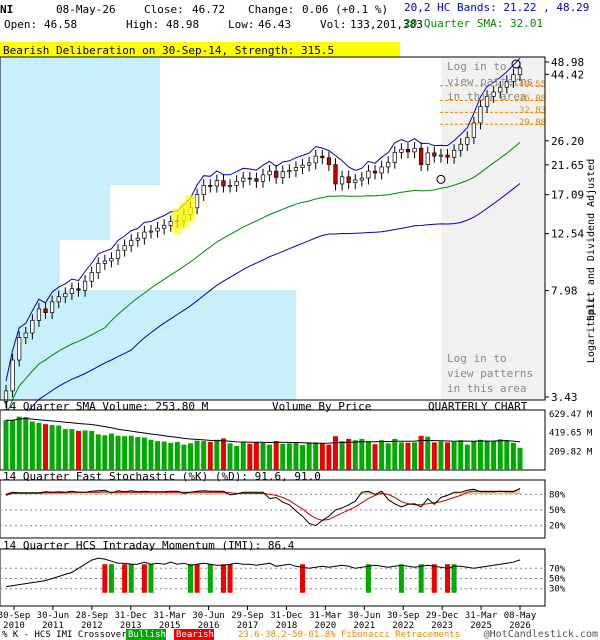  Describe the element at coordinates (442, 616) in the screenshot. I see `x-tick-label: 29-Dec` at that location.